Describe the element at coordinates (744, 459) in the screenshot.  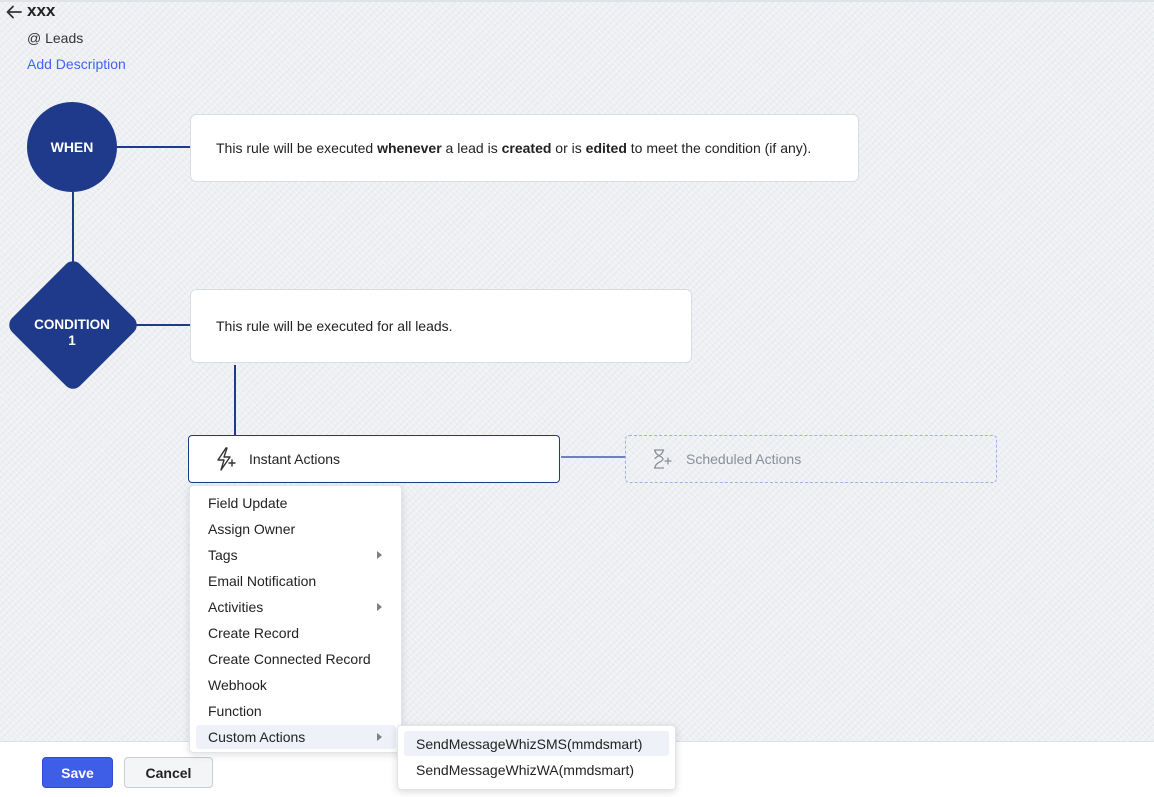
I see `scheduled-actions-label: Scheduled Actions` at that location.